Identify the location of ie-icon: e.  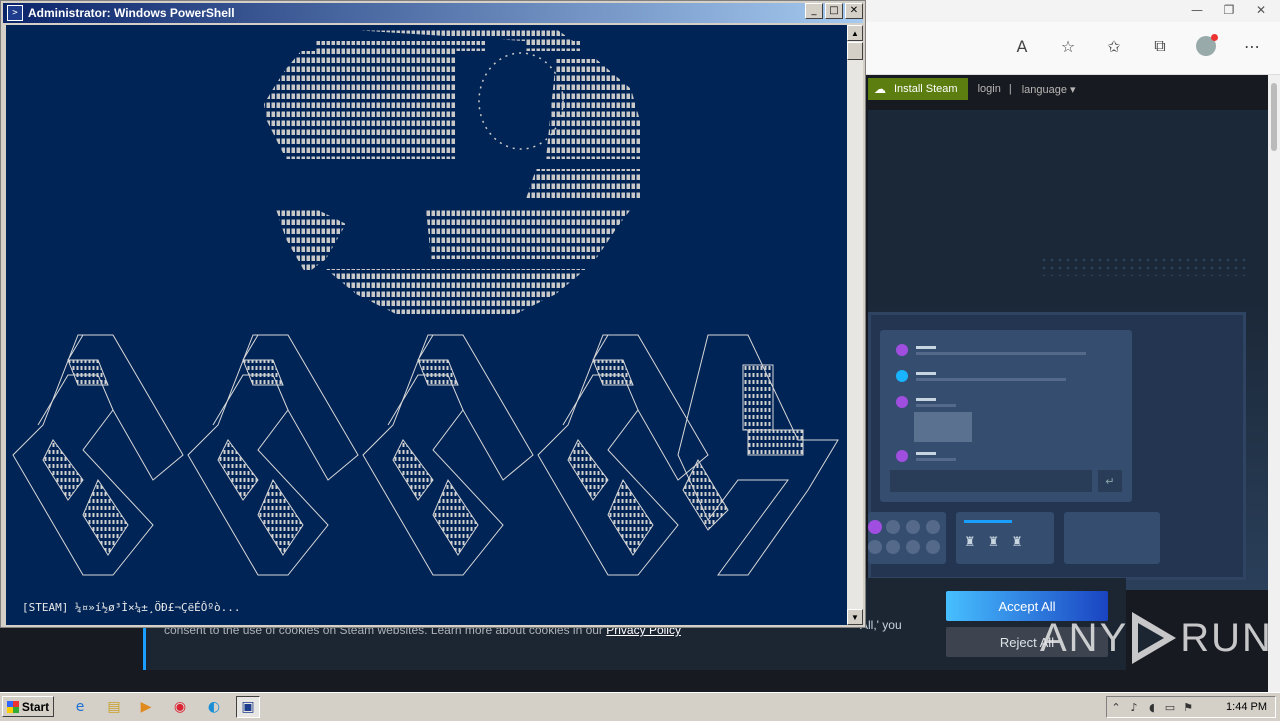
(80, 707).